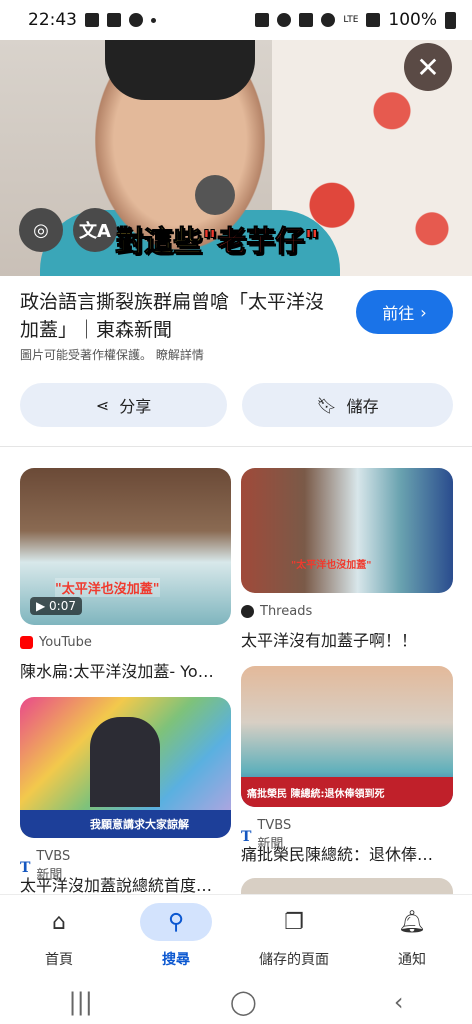 Image resolution: width=472 pixels, height=1024 pixels. What do you see at coordinates (450, 20) in the screenshot?
I see `battery-icon` at bounding box center [450, 20].